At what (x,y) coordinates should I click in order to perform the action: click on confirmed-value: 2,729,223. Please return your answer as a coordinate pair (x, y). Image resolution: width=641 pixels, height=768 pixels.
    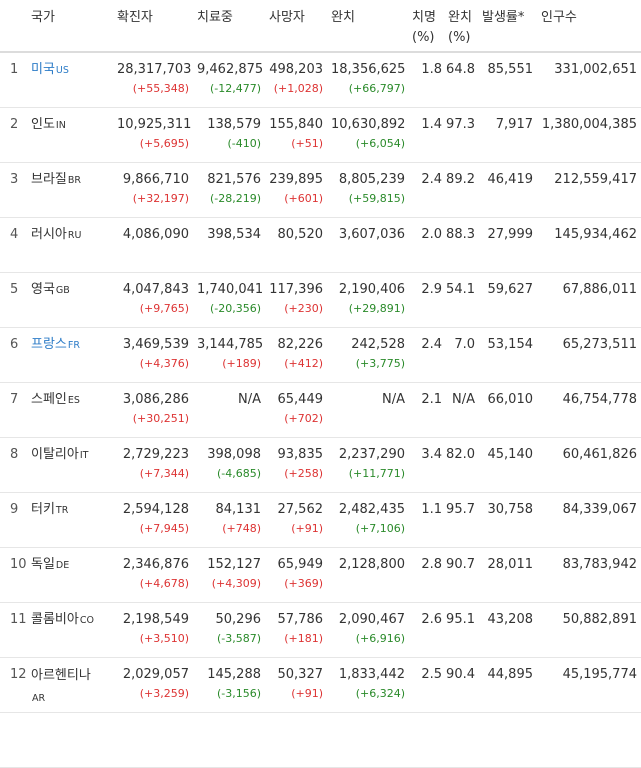
    Looking at the image, I should click on (155, 454).